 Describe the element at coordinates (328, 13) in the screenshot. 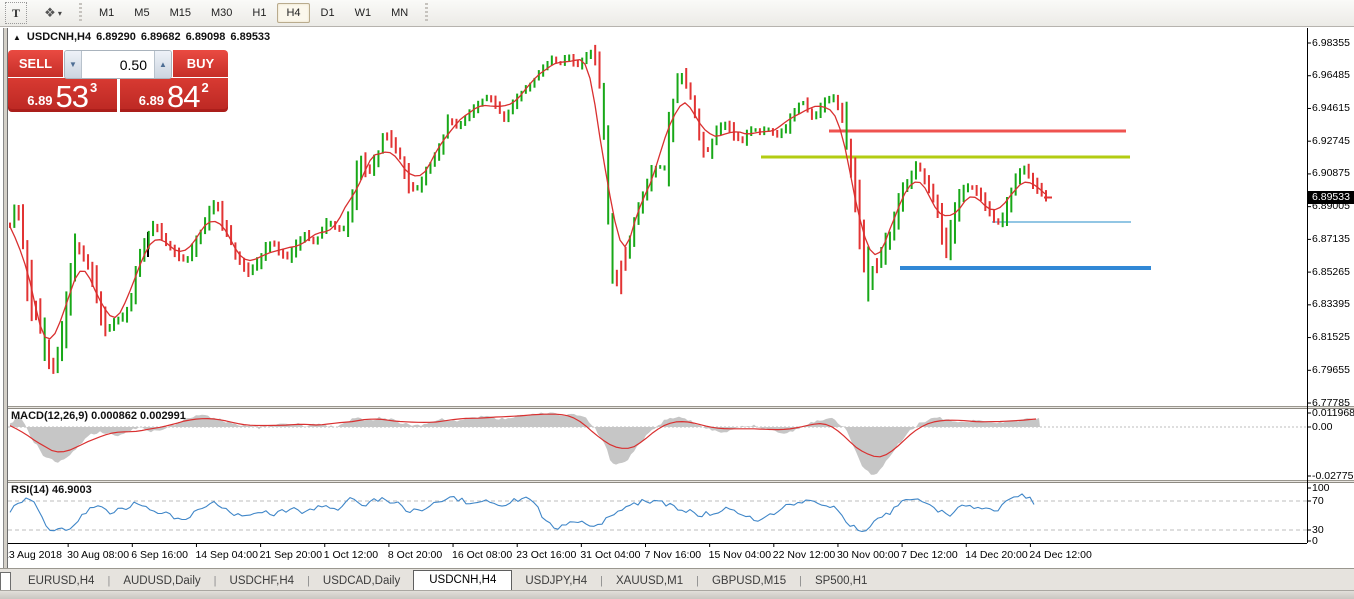

I see `timeframe-d1: D1` at that location.